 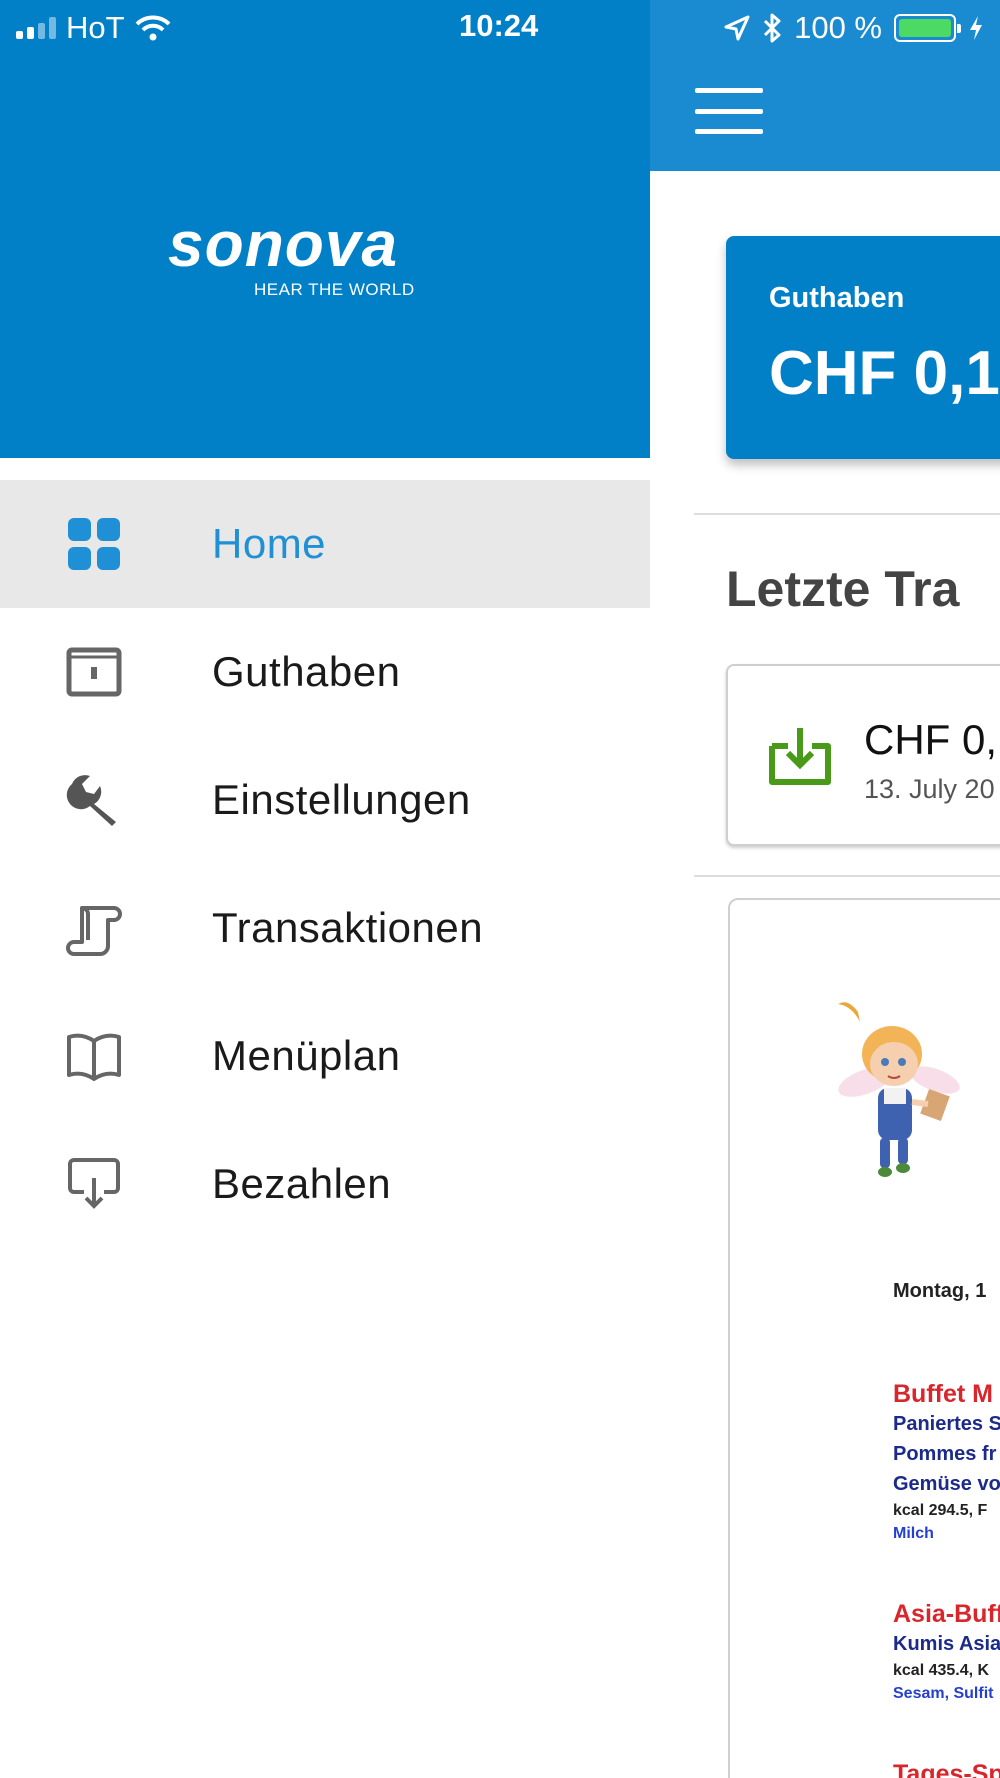 I want to click on sidebar-item-label: Einstellungen, so click(x=341, y=799).